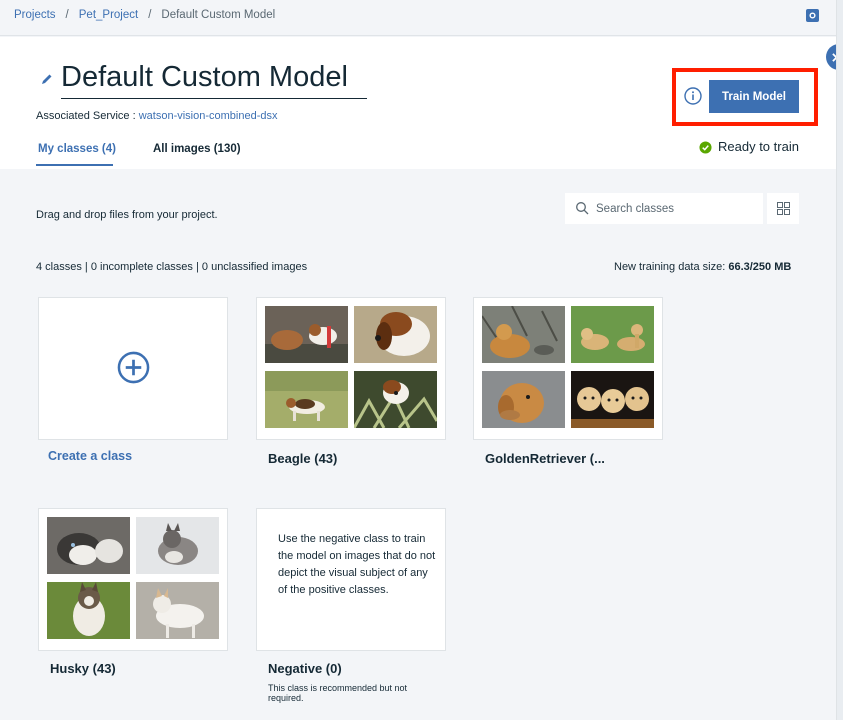 The image size is (843, 720). I want to click on class-name-negative: Negative (0), so click(305, 668).